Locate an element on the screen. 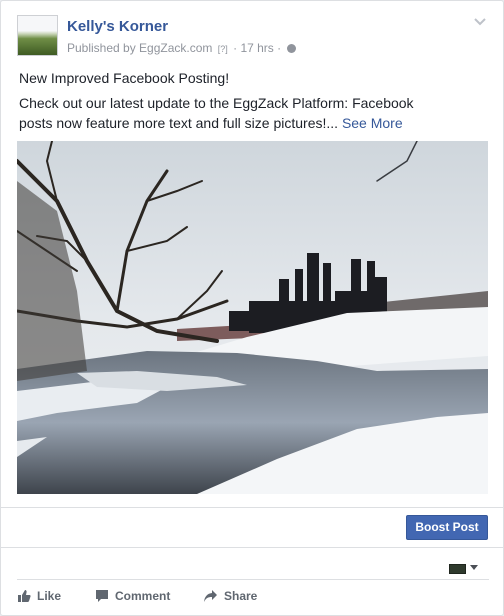  share-label: Share is located at coordinates (241, 596).